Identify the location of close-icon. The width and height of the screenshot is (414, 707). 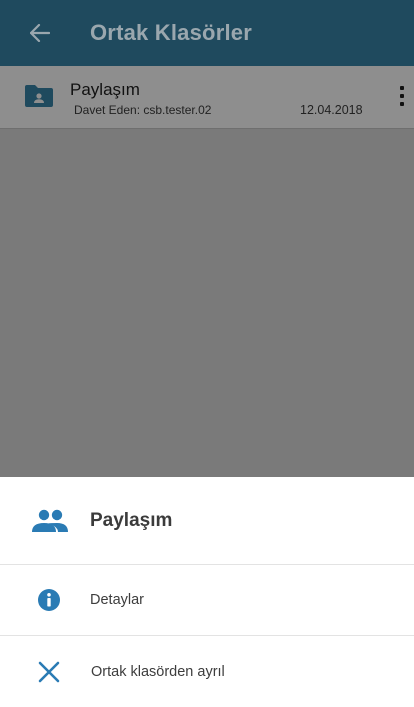
(49, 672).